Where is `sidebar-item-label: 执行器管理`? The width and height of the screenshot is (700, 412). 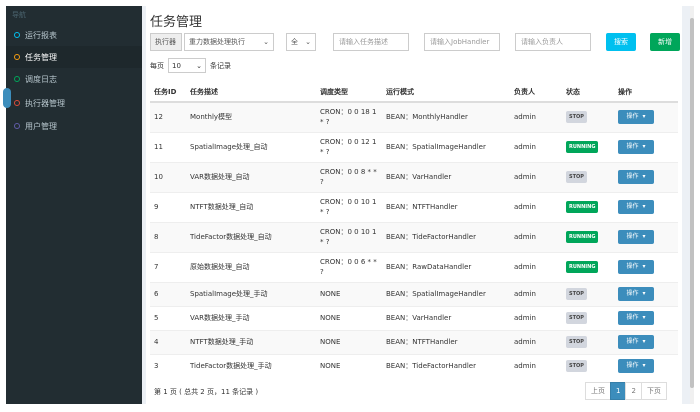
sidebar-item-label: 执行器管理 is located at coordinates (45, 103).